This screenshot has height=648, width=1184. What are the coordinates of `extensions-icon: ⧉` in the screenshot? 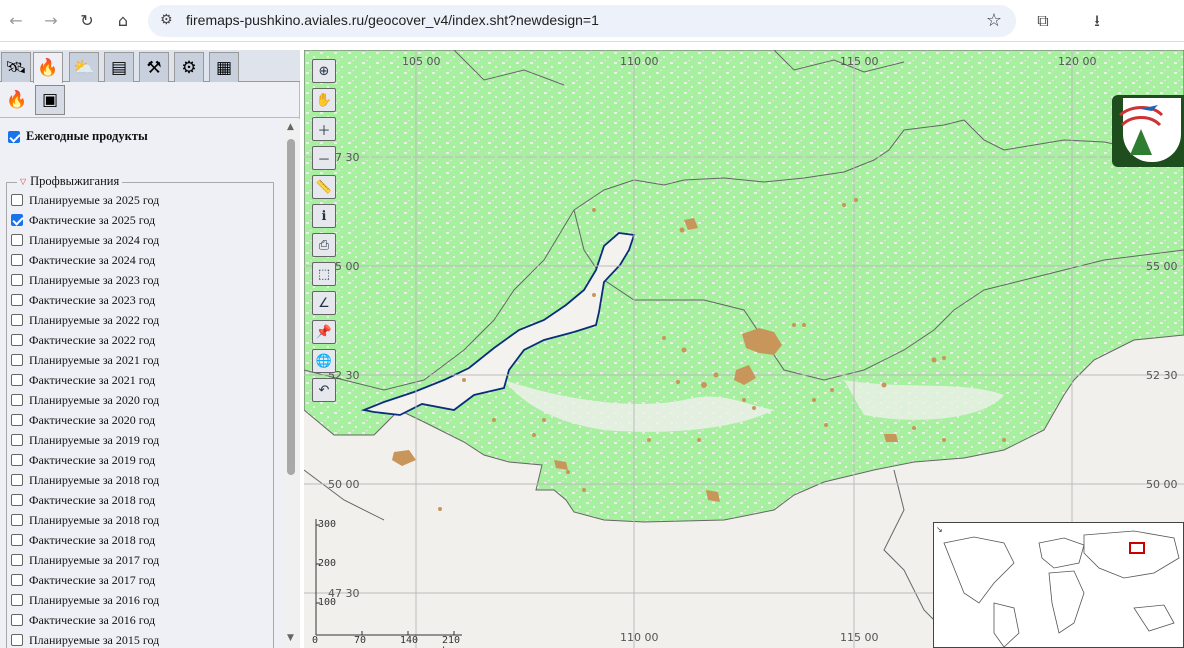 It's located at (1043, 21).